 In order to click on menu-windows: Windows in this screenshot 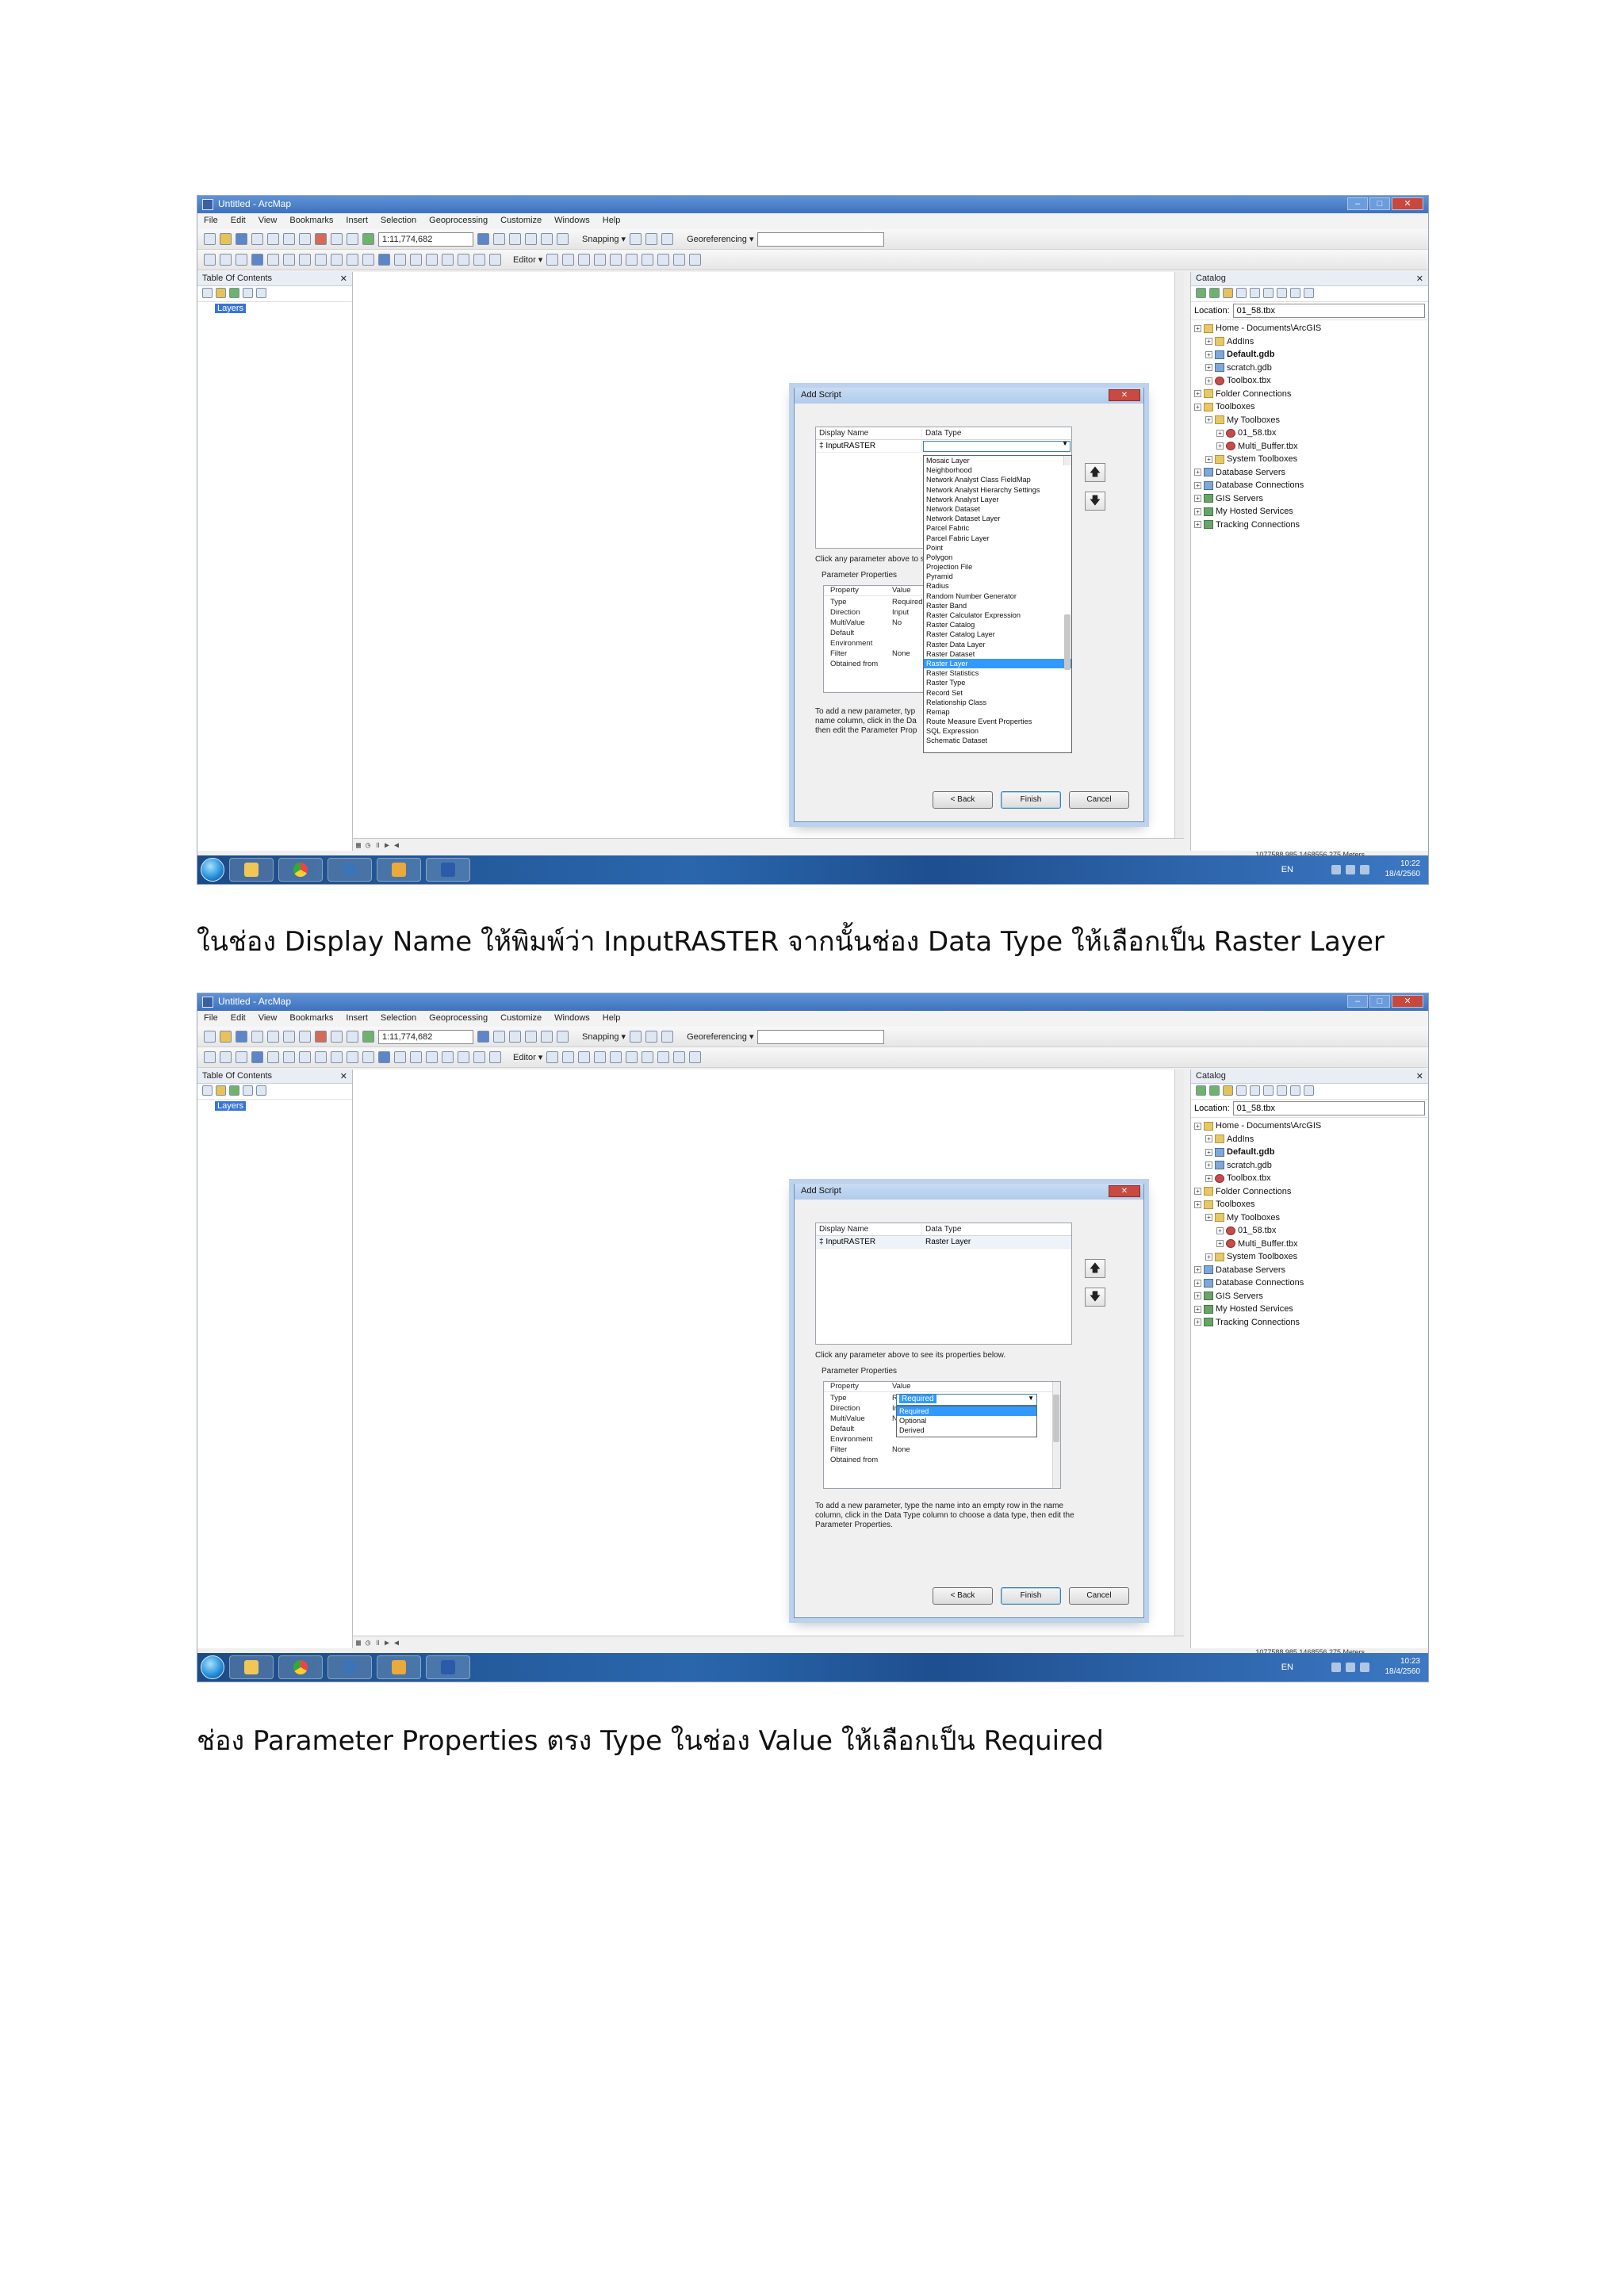, I will do `click(572, 1019)`.